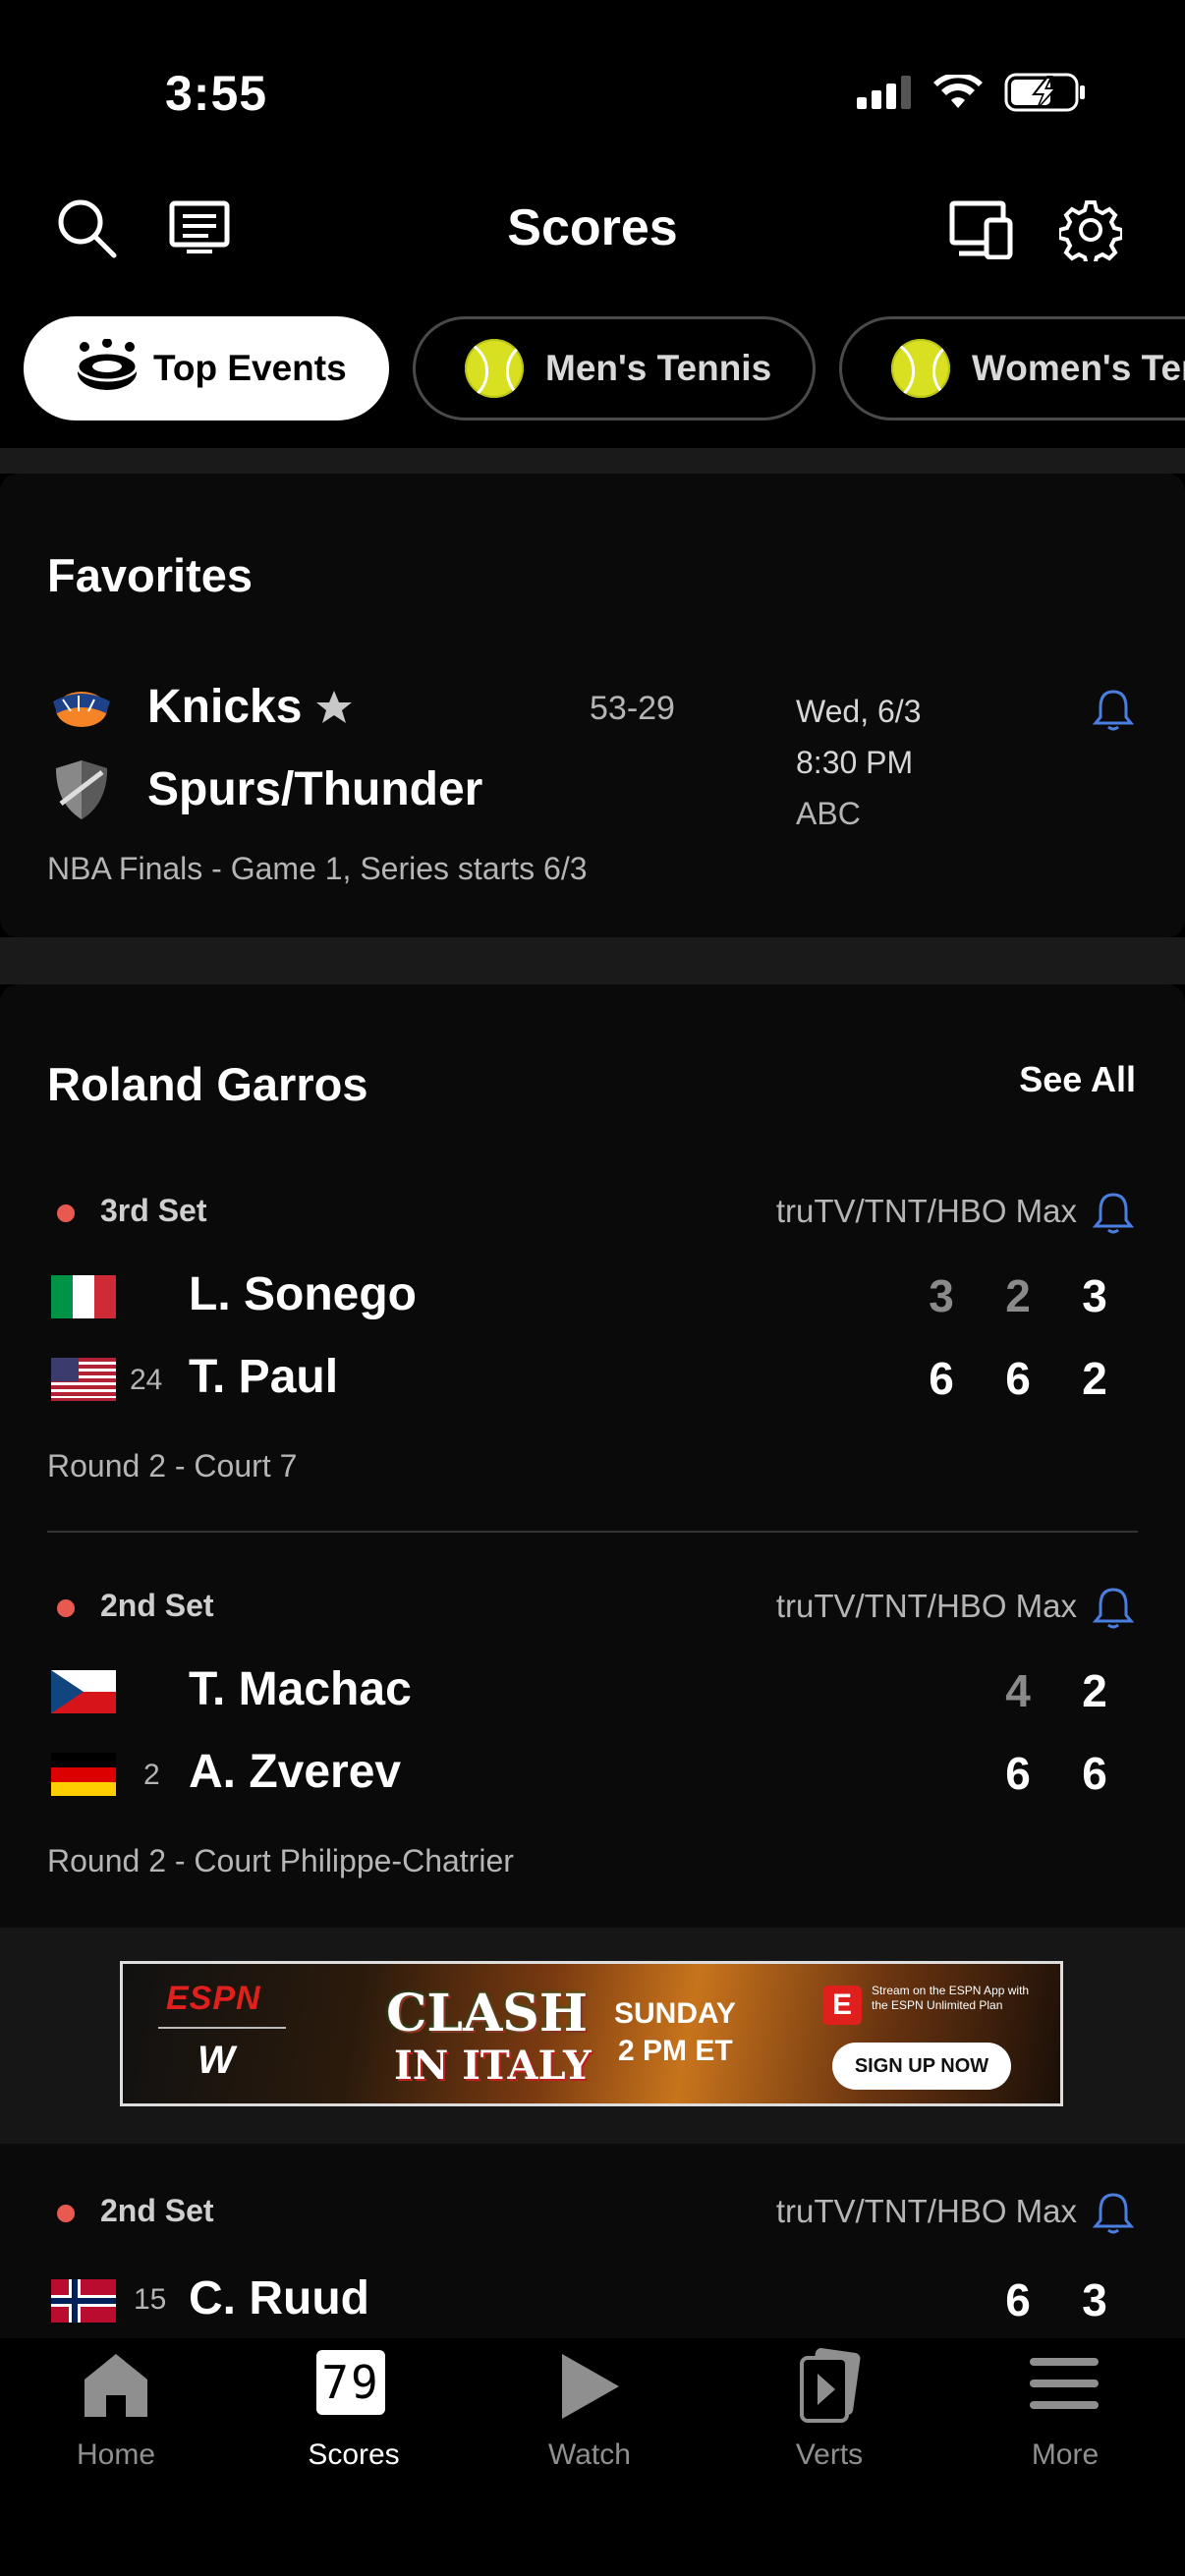 Image resolution: width=1185 pixels, height=2576 pixels. I want to click on game-time: 8:30 PM, so click(855, 762).